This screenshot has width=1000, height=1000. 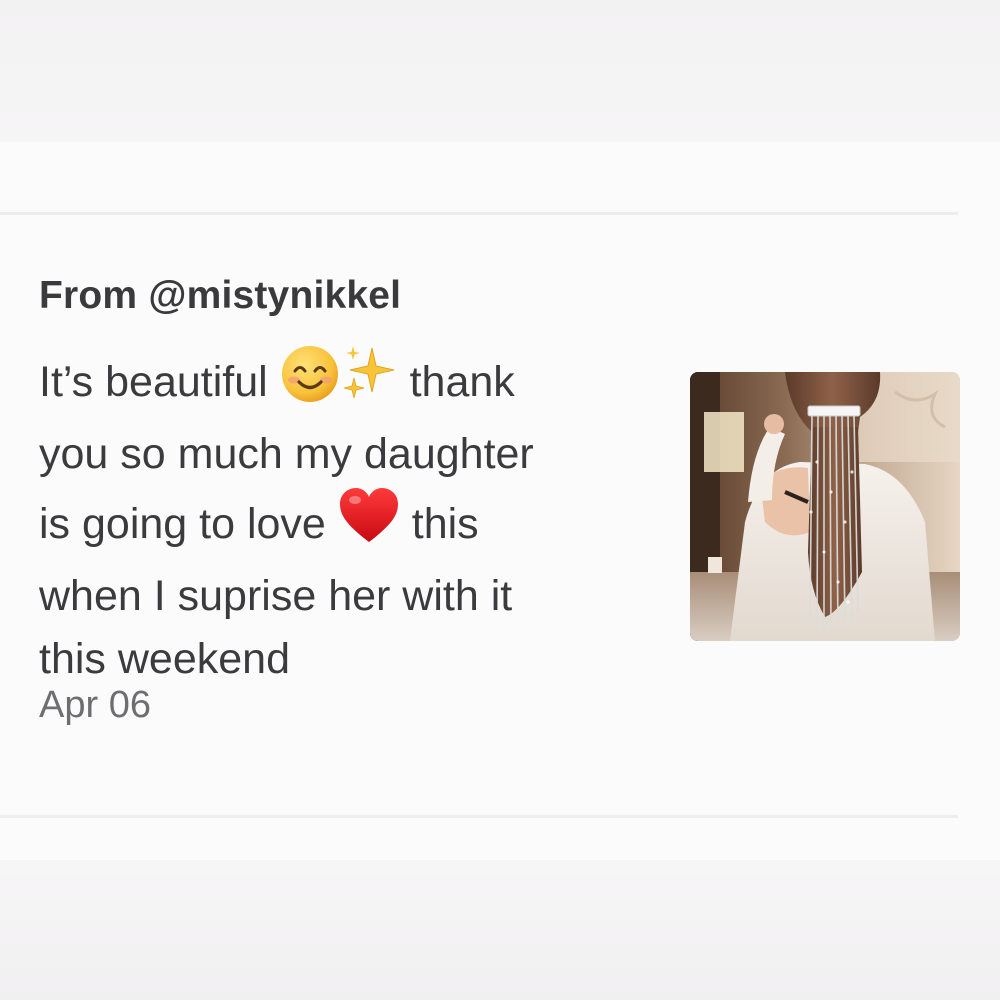 What do you see at coordinates (500, 71) in the screenshot?
I see `top-background` at bounding box center [500, 71].